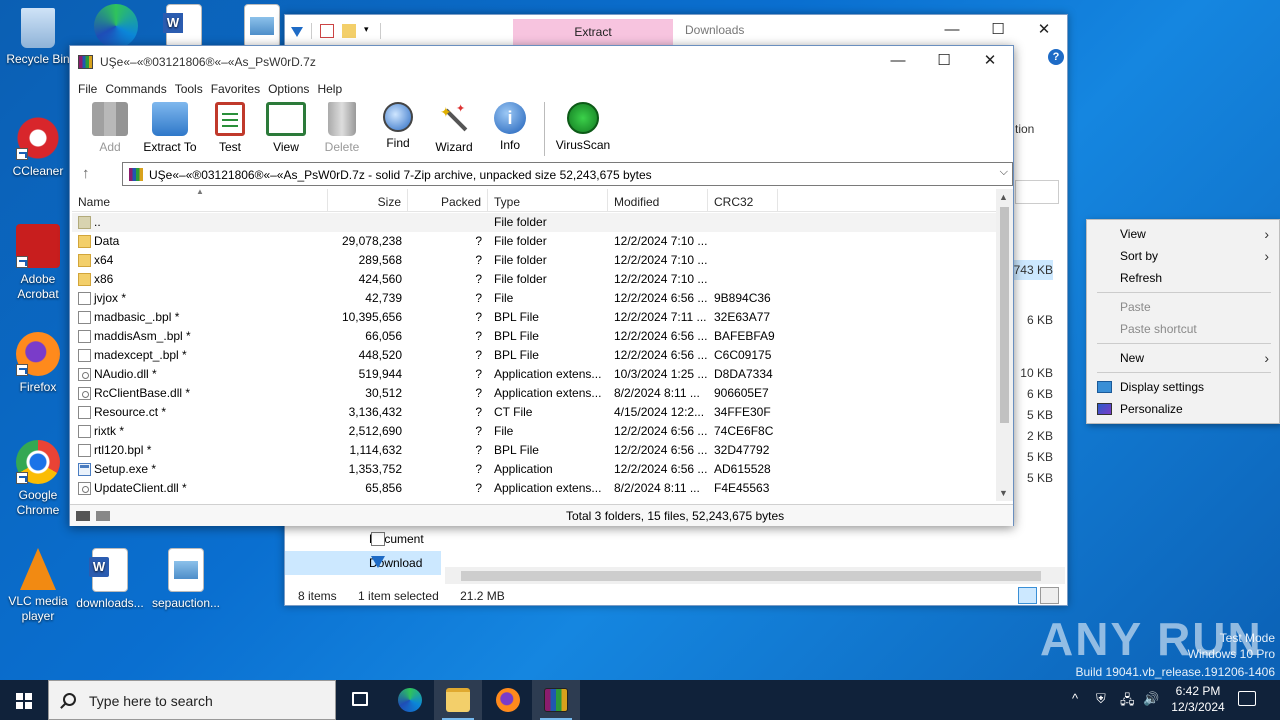 Image resolution: width=1280 pixels, height=720 pixels. What do you see at coordinates (454, 130) in the screenshot?
I see `wizard-button: ✦ ✦ Wizard` at bounding box center [454, 130].